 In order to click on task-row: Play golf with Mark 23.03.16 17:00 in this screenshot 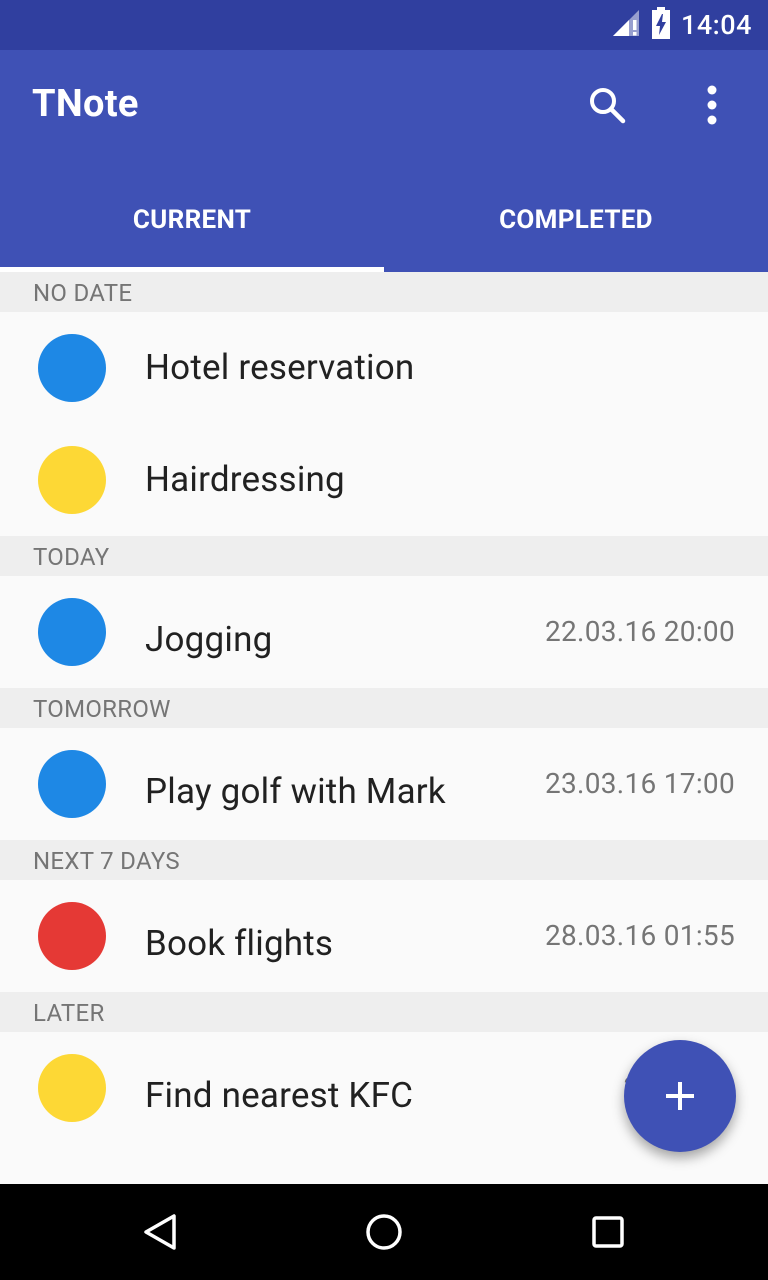, I will do `click(384, 784)`.